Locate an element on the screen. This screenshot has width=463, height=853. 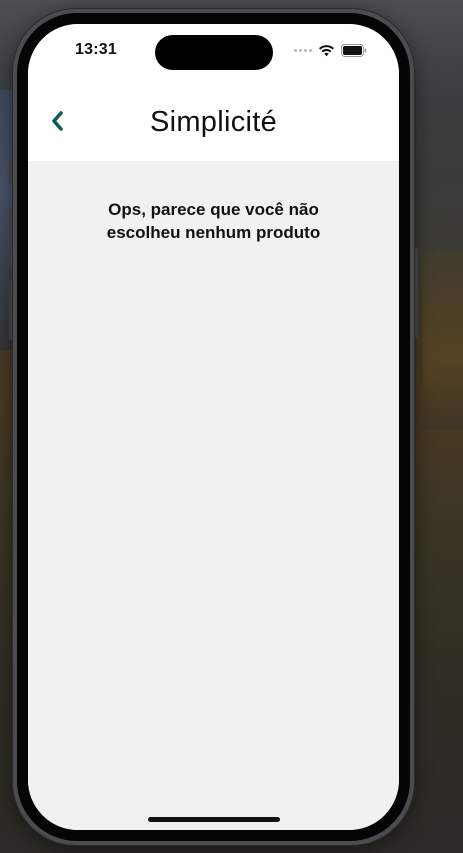
silent-switch is located at coordinates (10, 171).